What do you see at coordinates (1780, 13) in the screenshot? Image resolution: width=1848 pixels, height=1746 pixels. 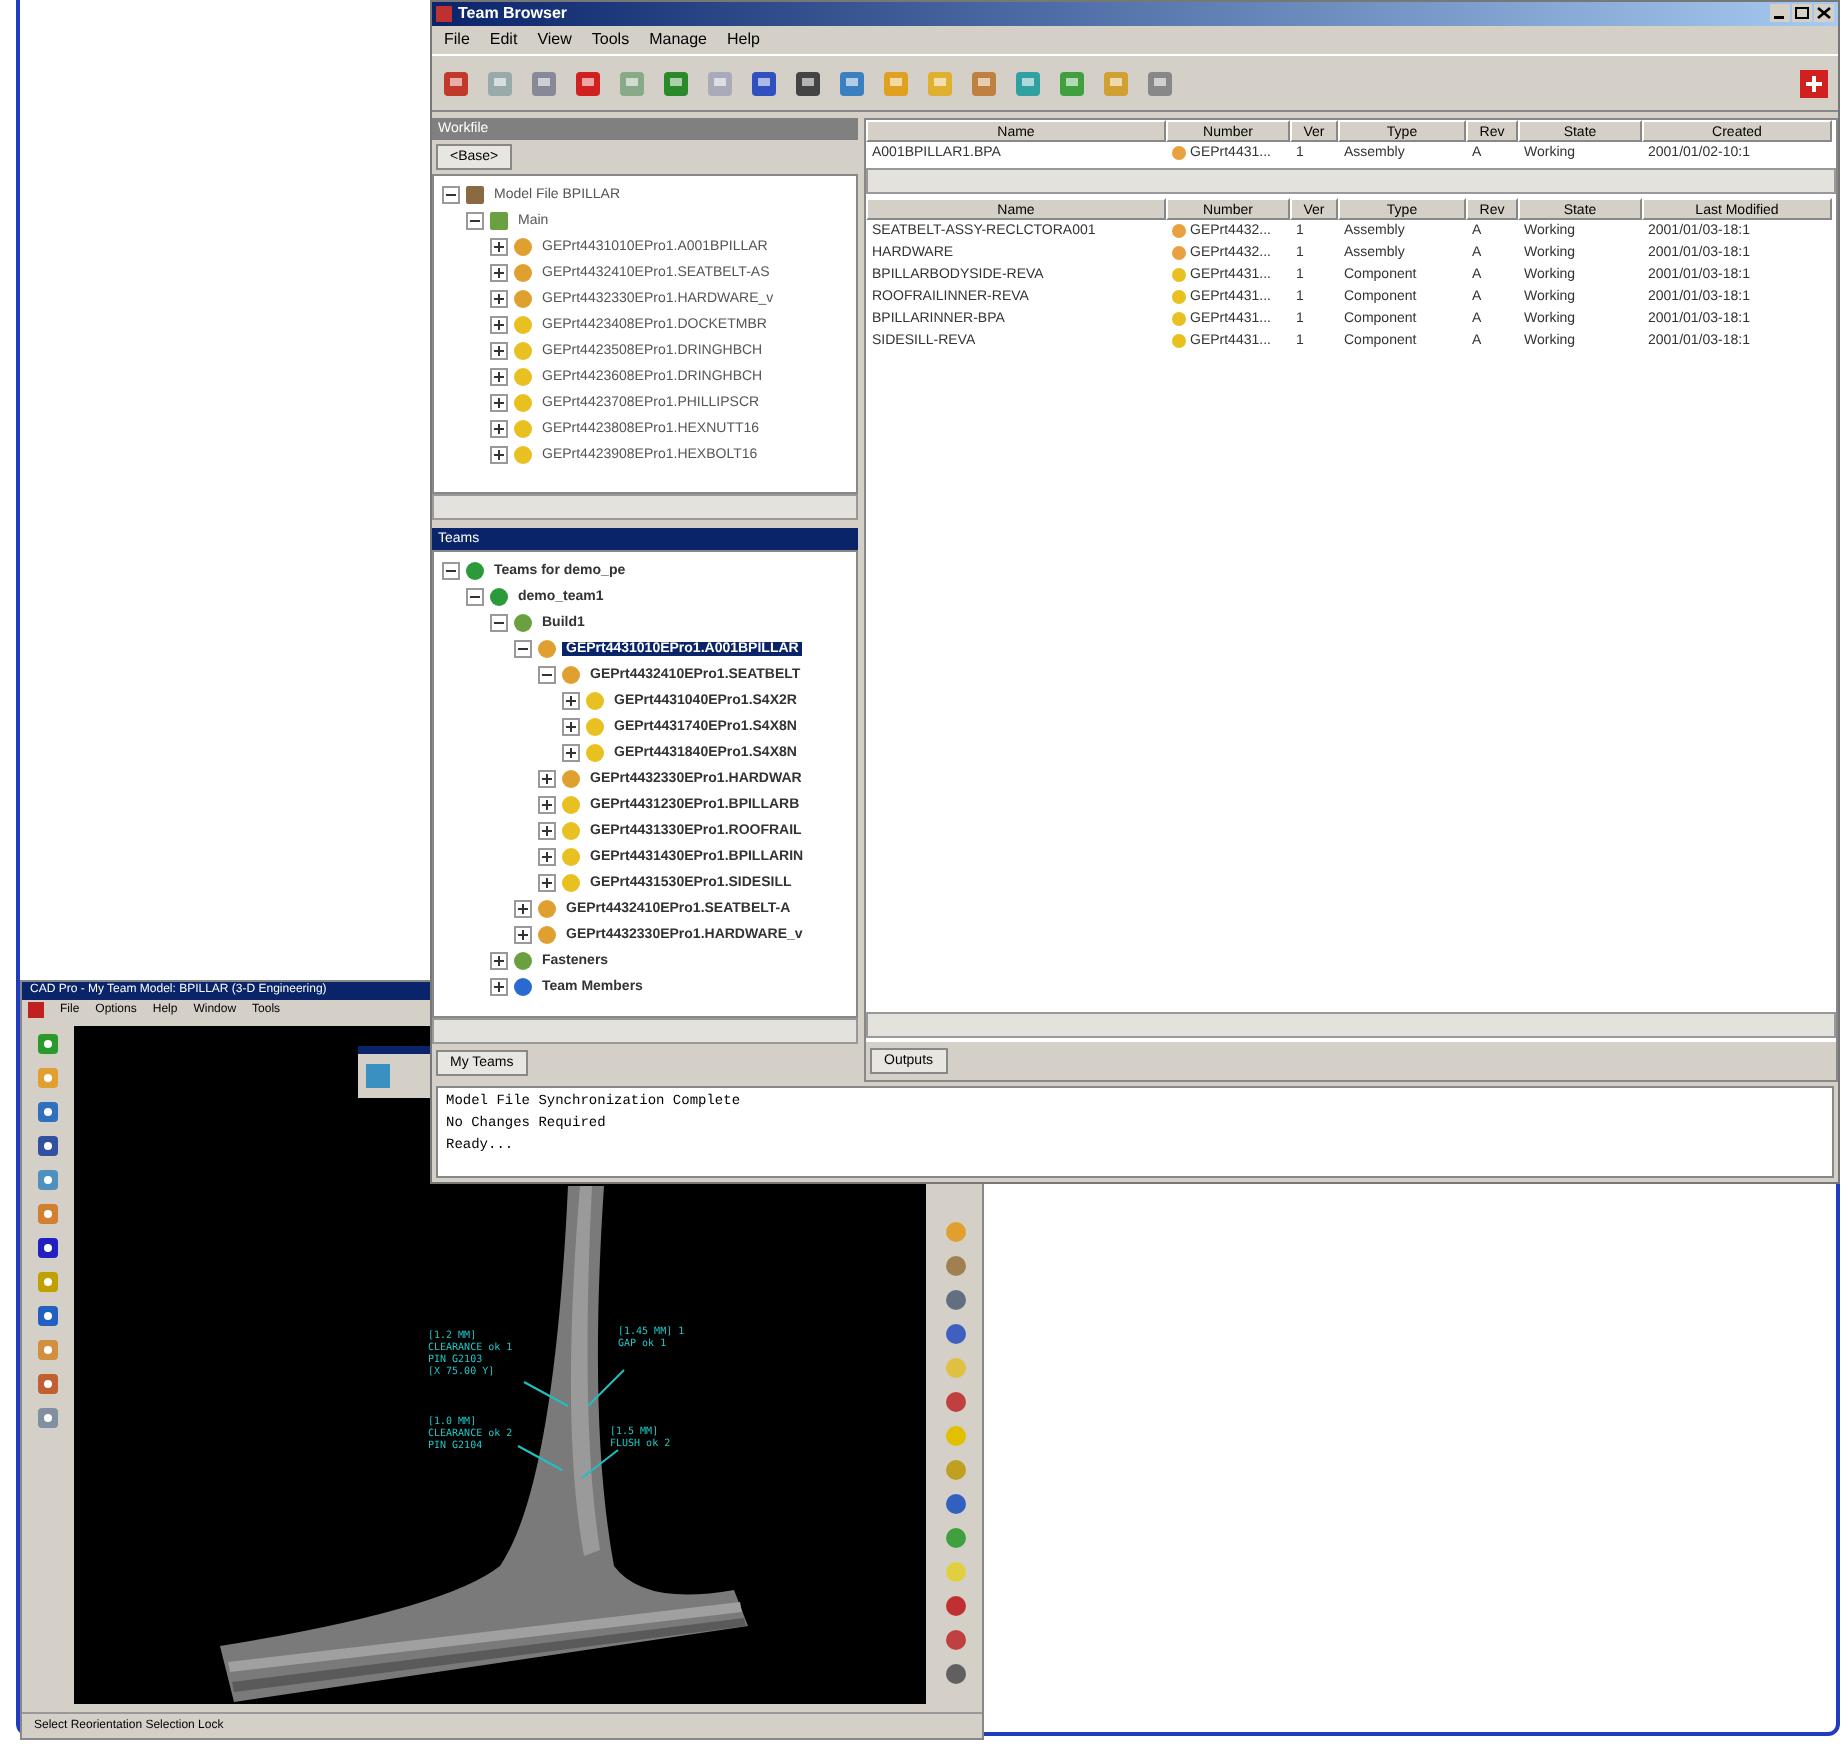 I see `minimize-icon` at bounding box center [1780, 13].